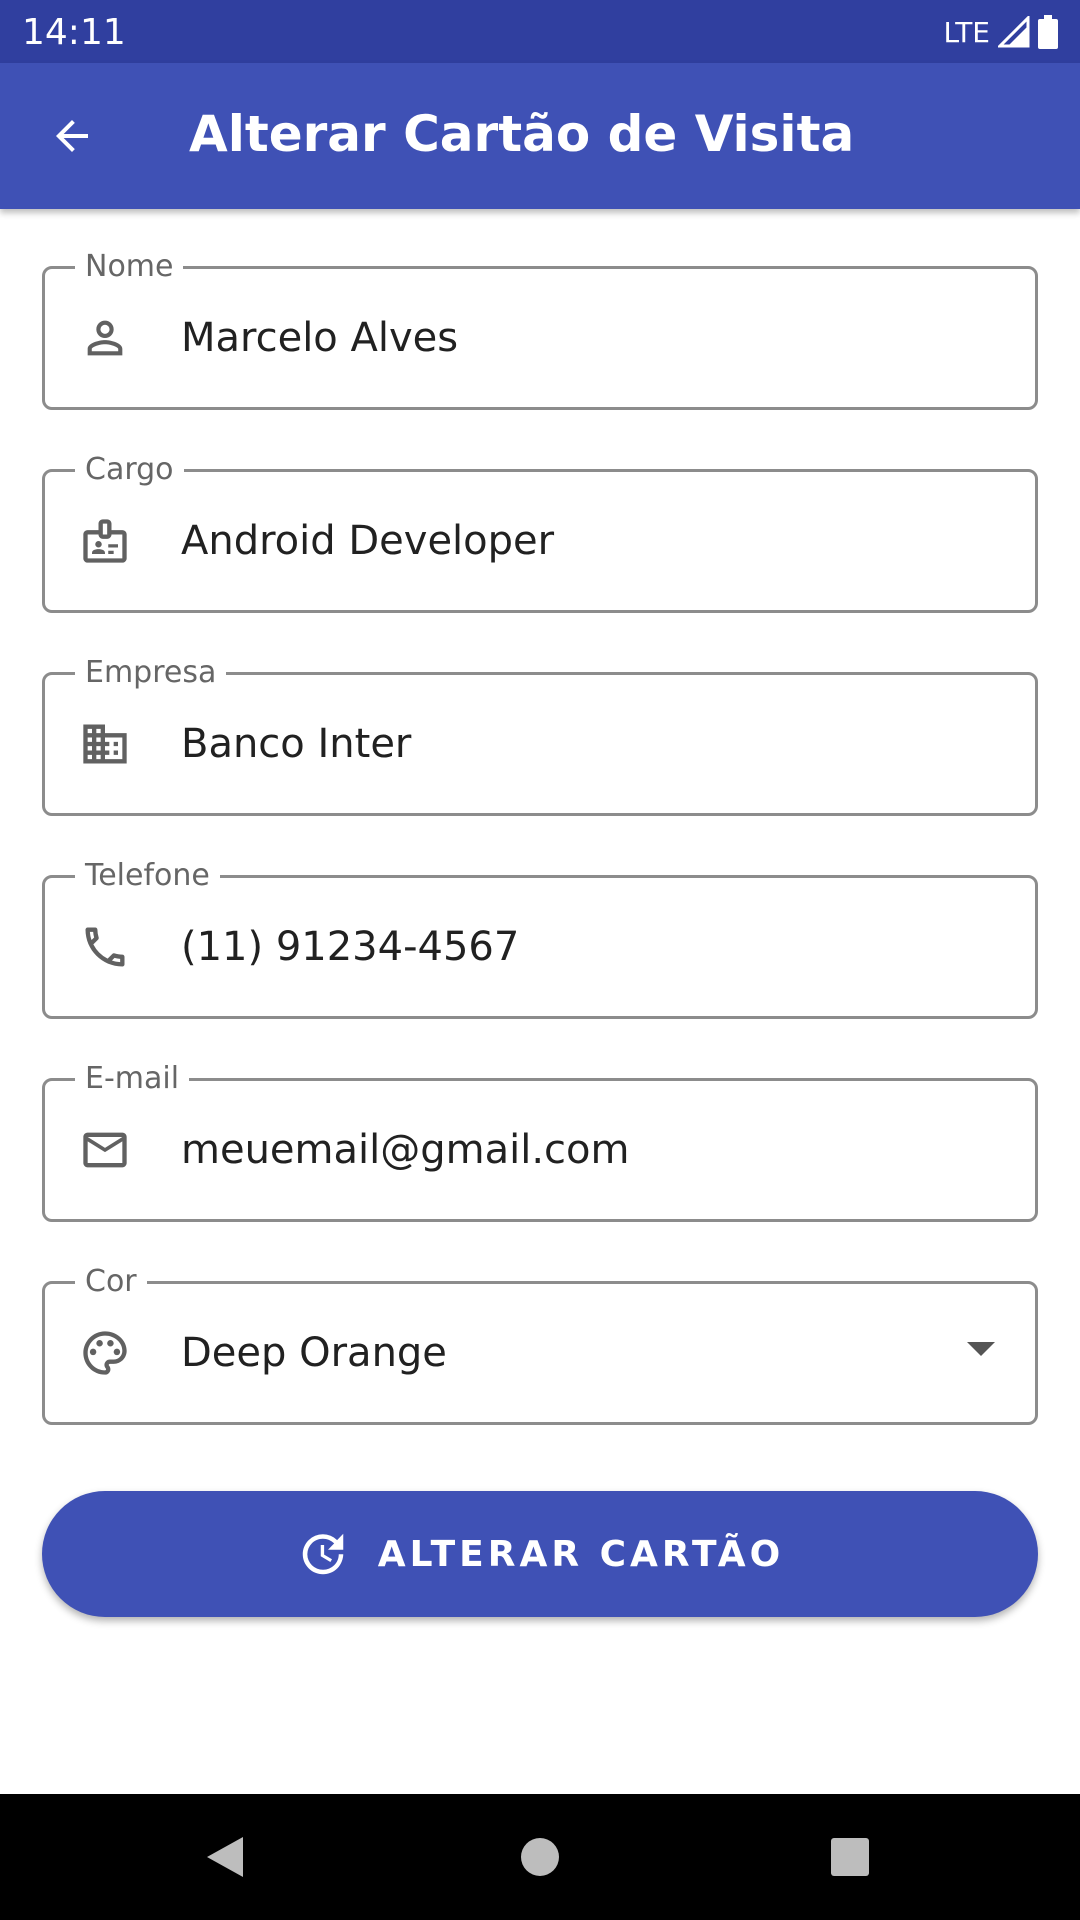 The height and width of the screenshot is (1920, 1080). What do you see at coordinates (132, 1079) in the screenshot?
I see `email-label: E-mail` at bounding box center [132, 1079].